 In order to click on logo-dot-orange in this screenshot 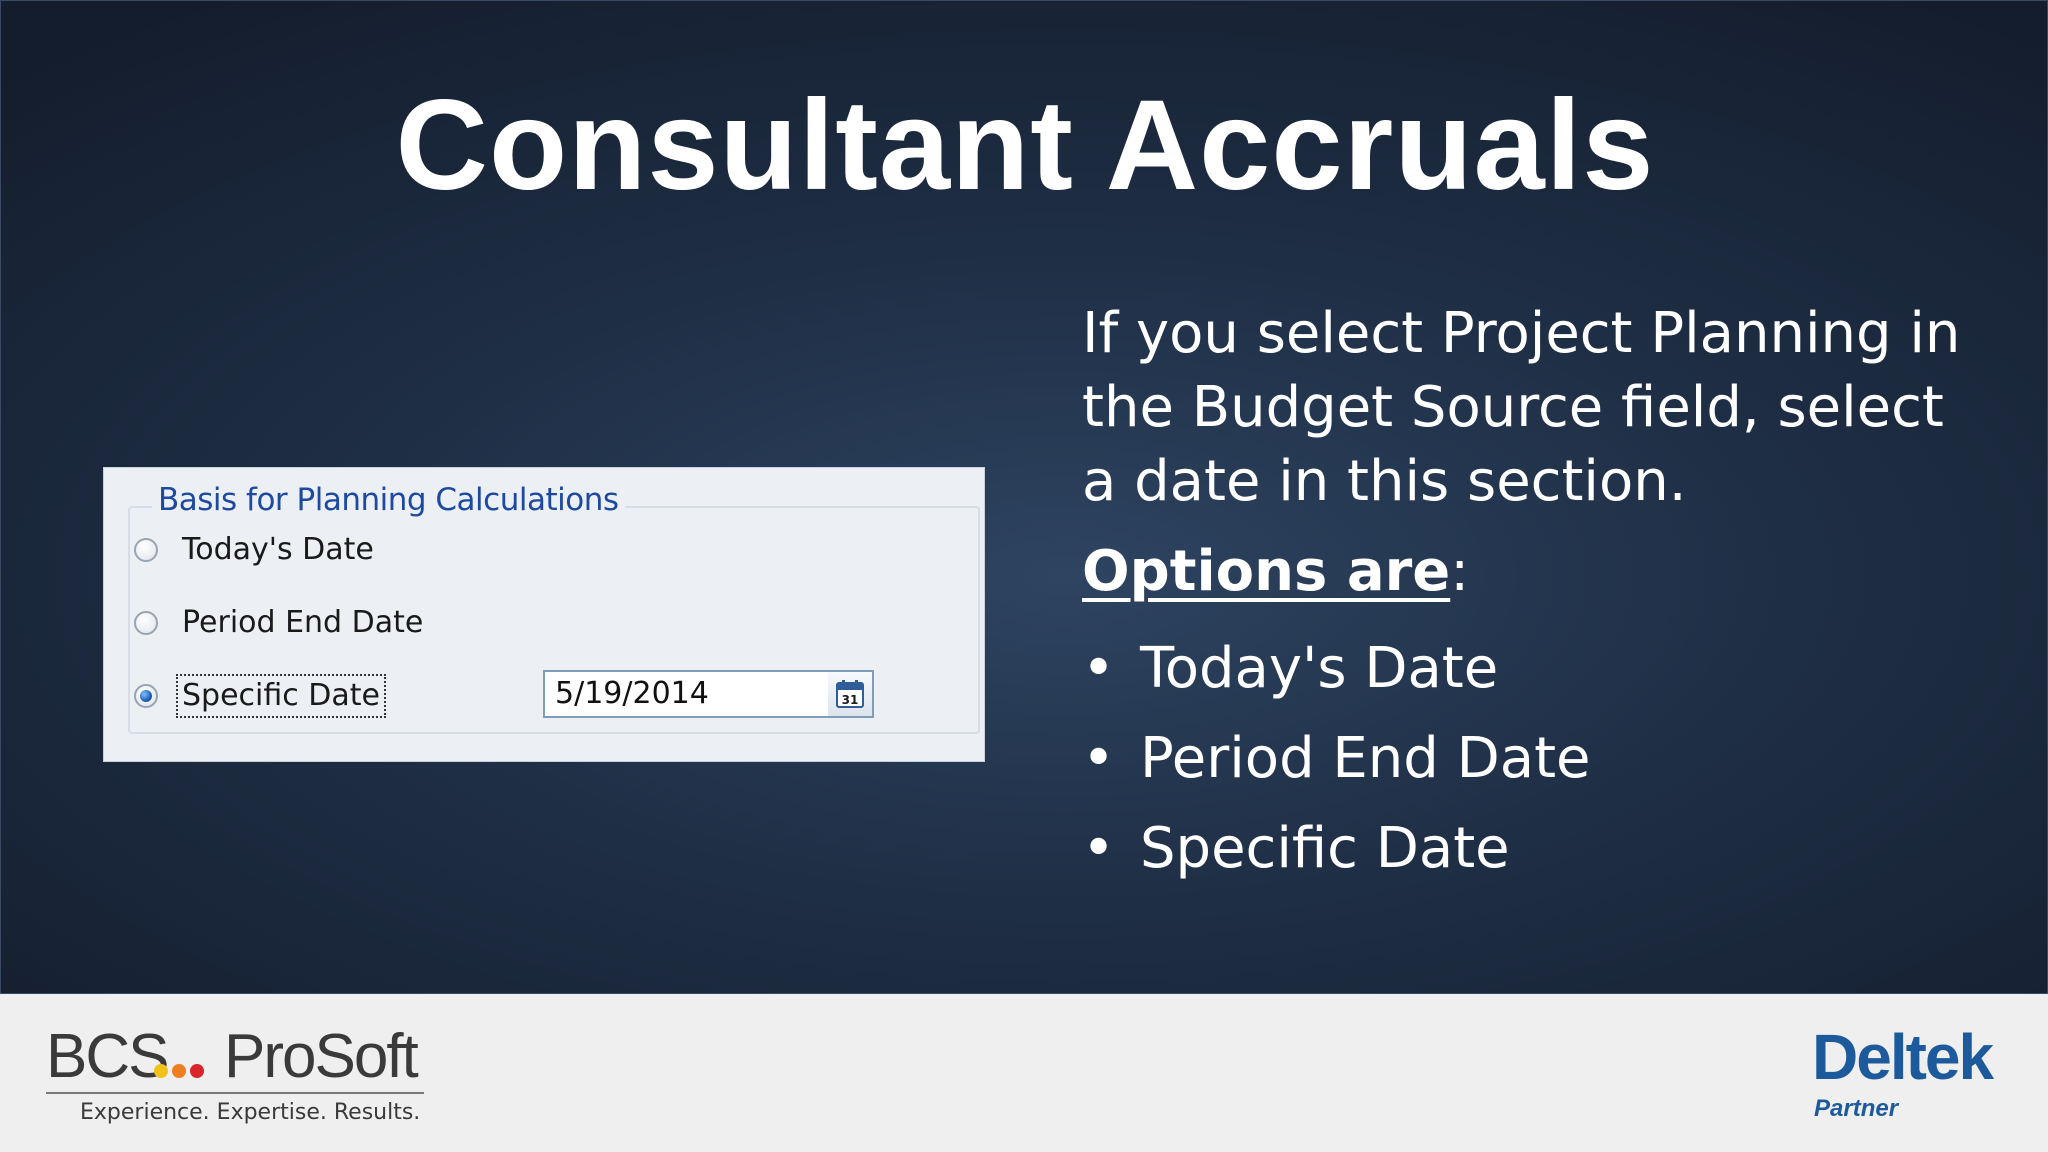, I will do `click(179, 1071)`.